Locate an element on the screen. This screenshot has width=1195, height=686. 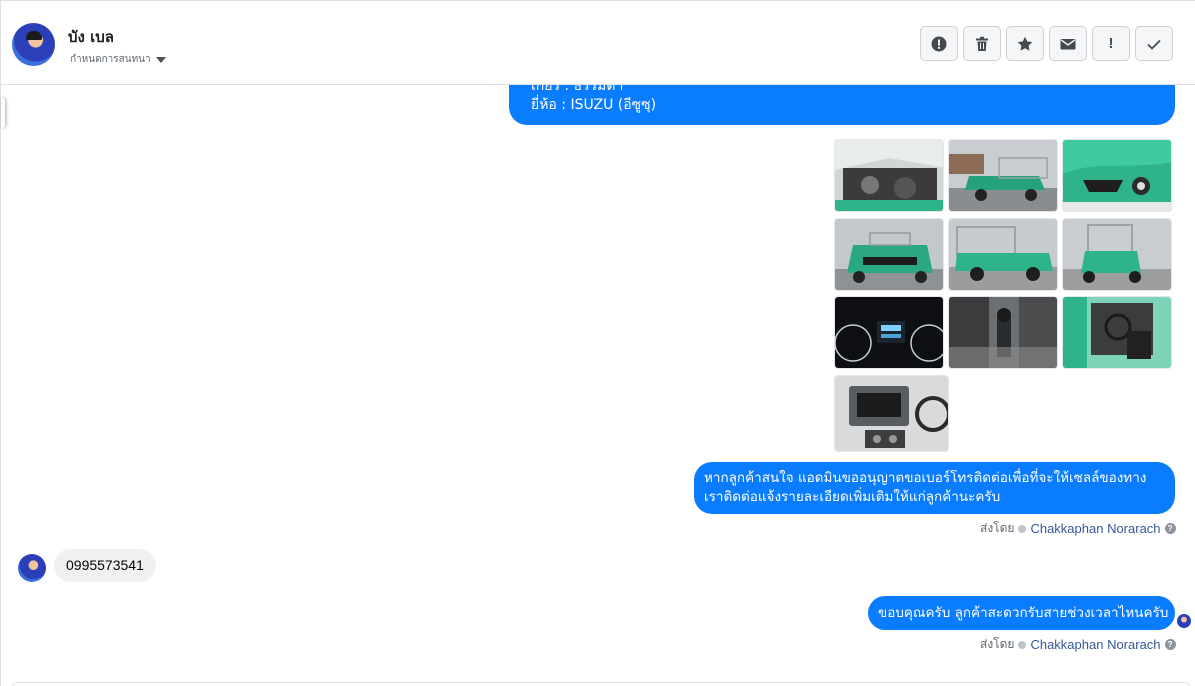
sent-by-row-1: ส่งโดย Chakkaphan Norarach ? is located at coordinates (1078, 528).